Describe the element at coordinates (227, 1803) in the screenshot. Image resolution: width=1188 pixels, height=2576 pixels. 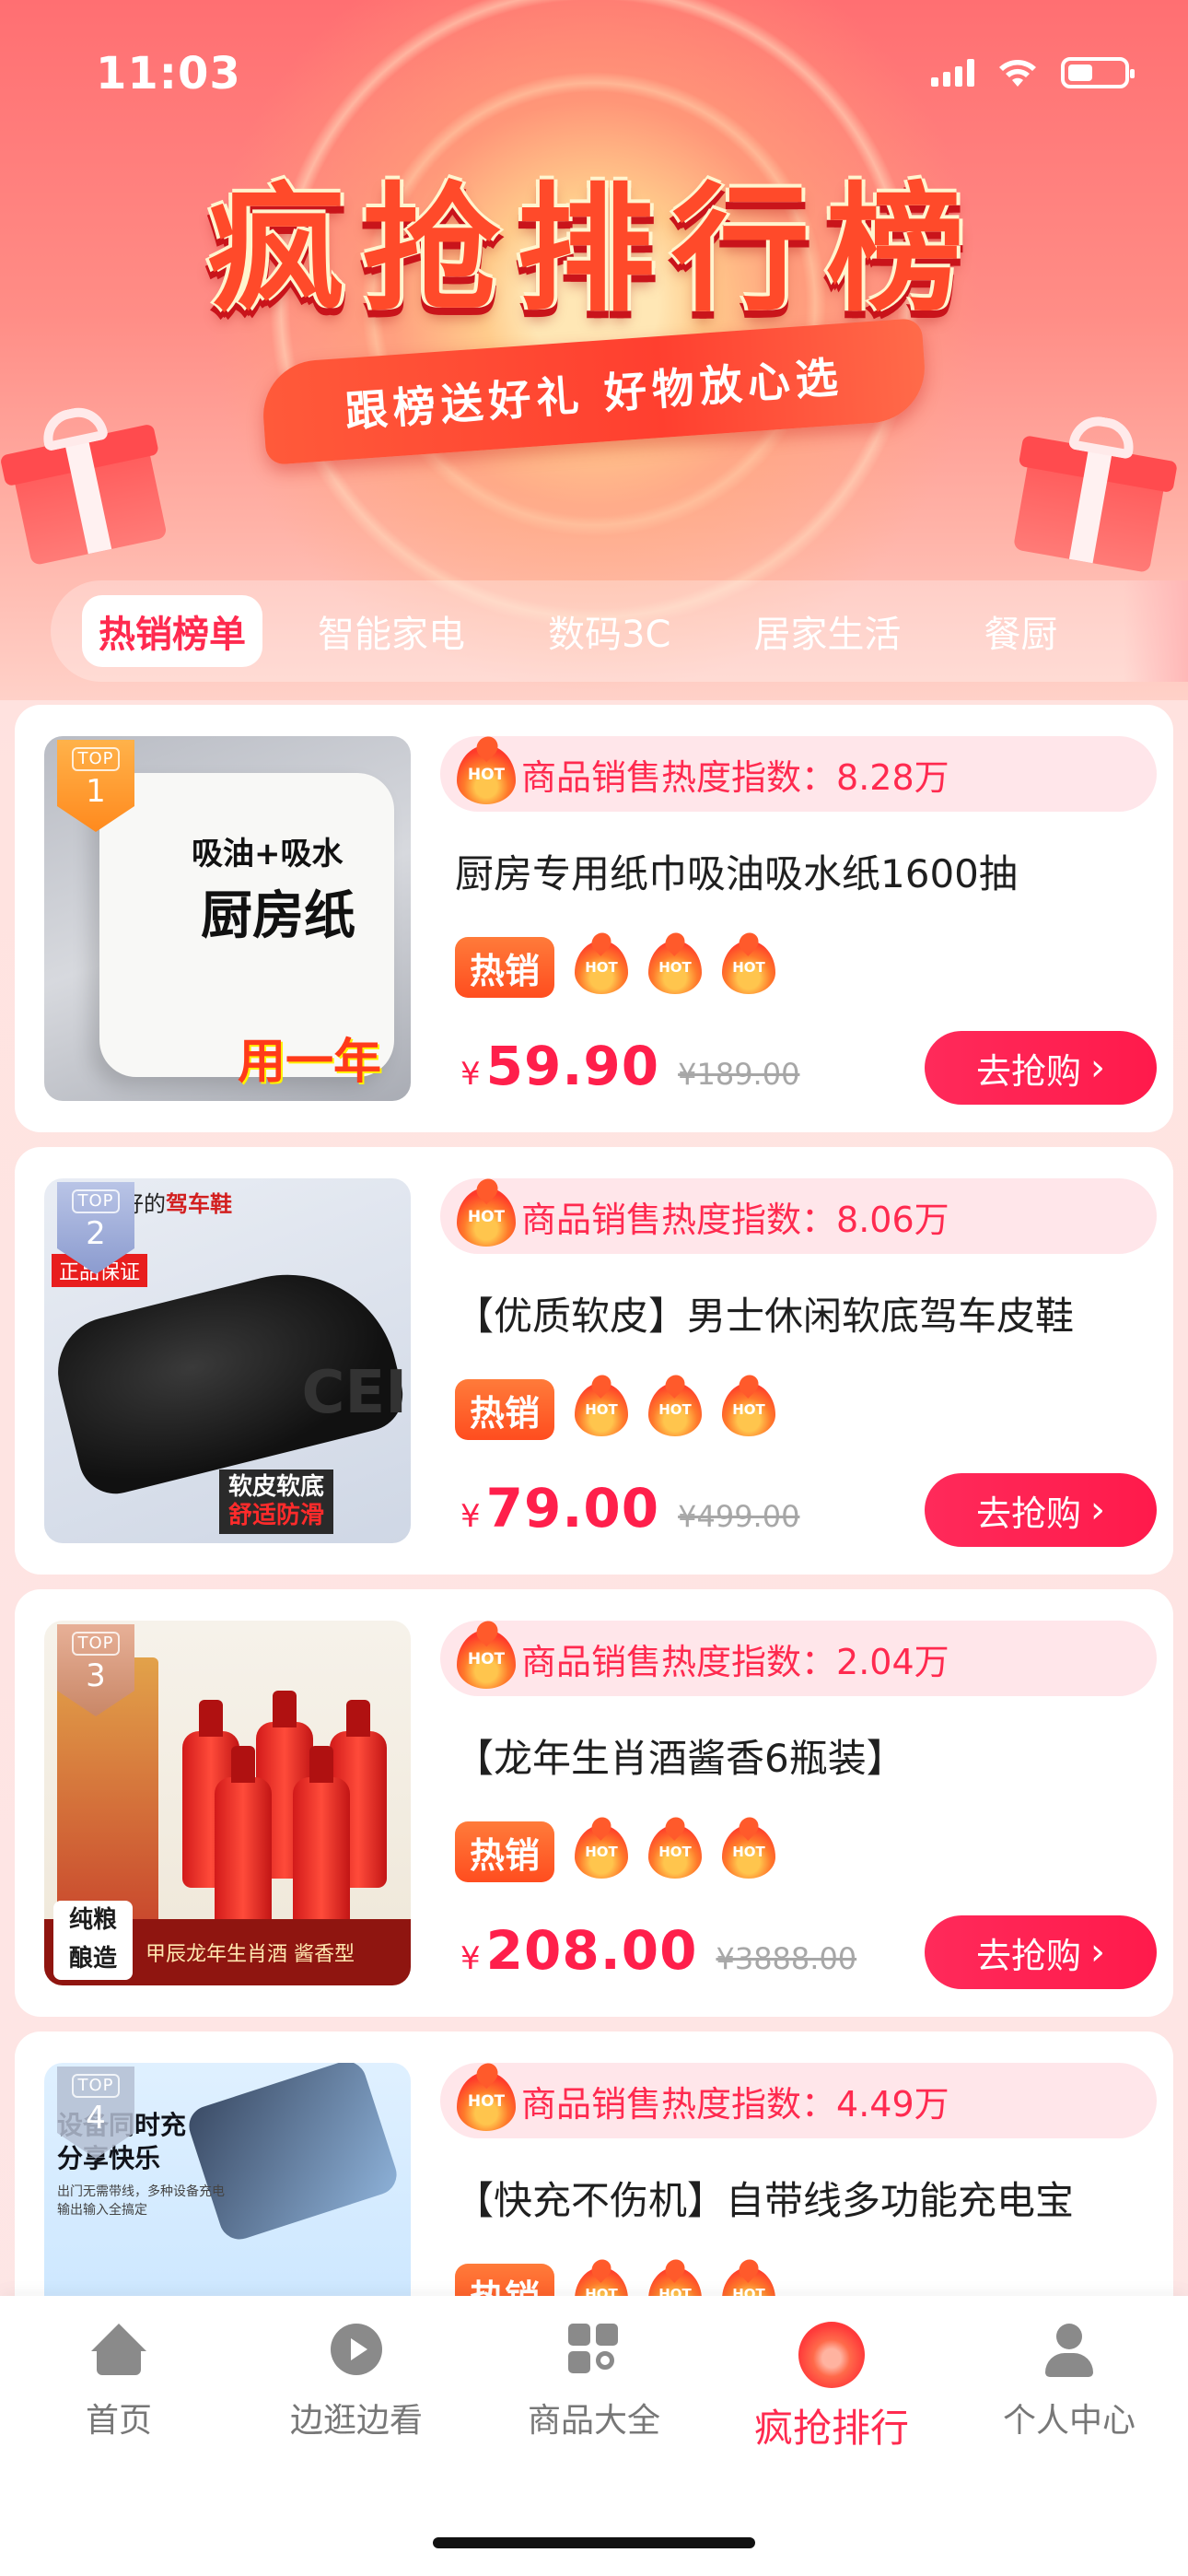
I see `product-image: 甲辰龙年生肖酒 酱香型 纯粮 酿造 TOP 3` at that location.